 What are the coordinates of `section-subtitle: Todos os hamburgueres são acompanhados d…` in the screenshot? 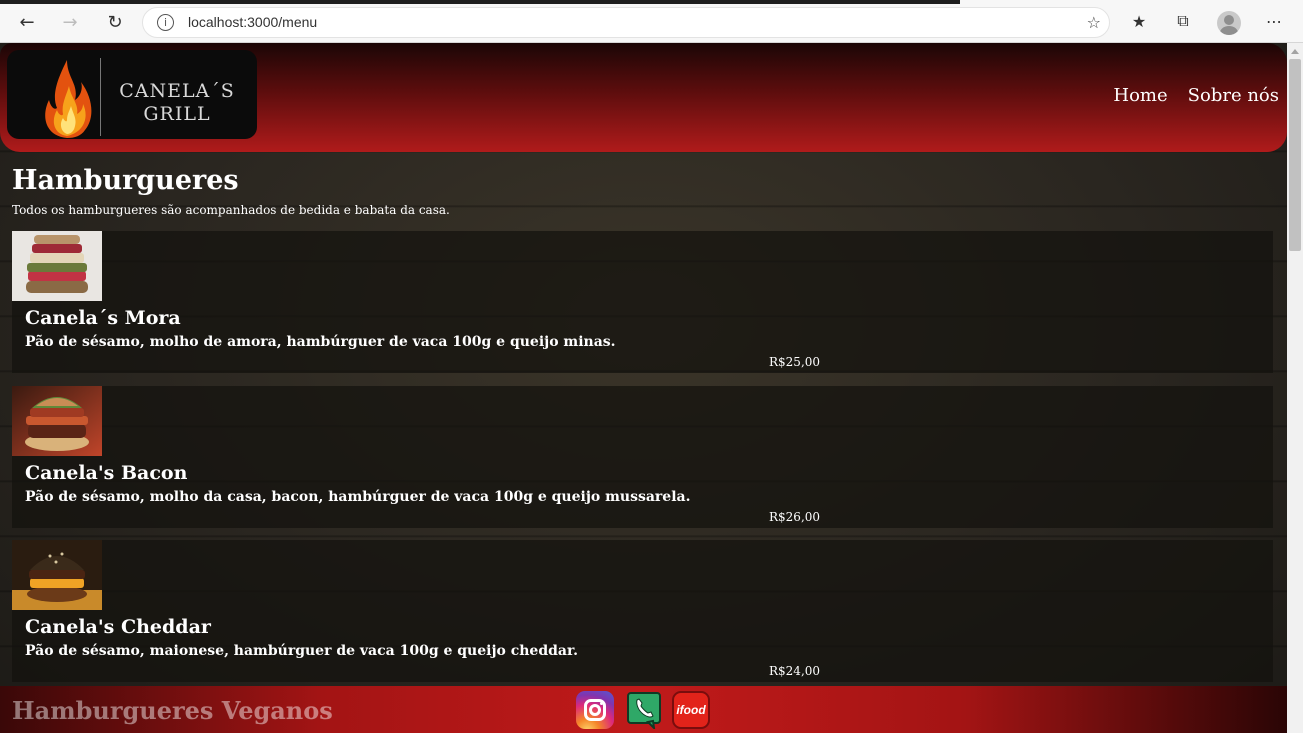 It's located at (231, 210).